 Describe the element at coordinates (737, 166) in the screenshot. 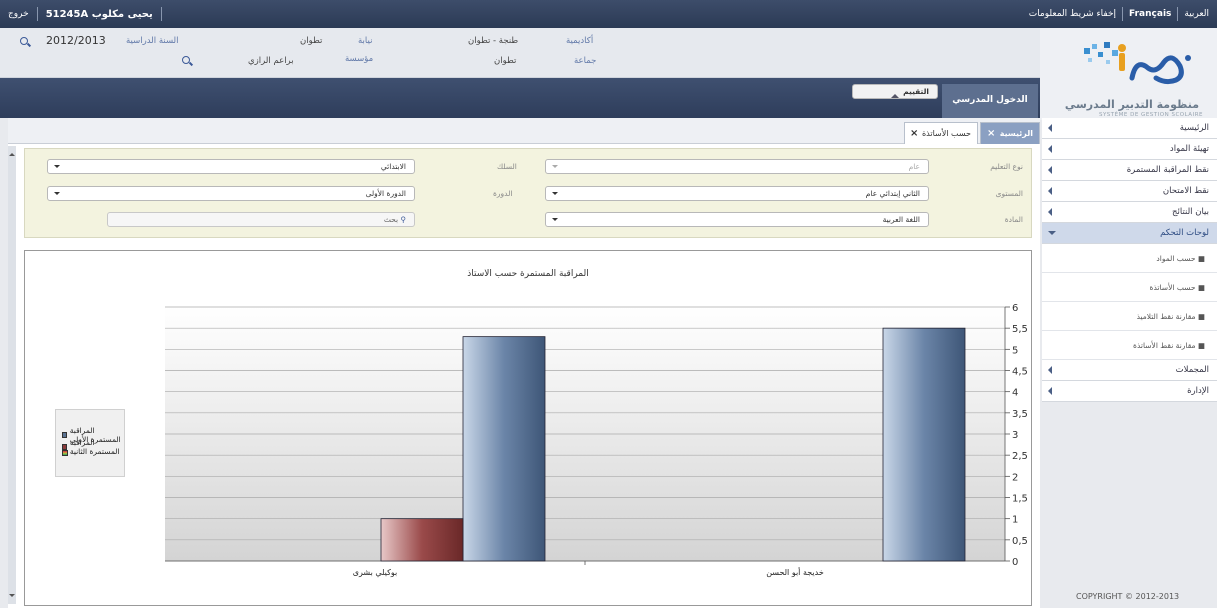

I see `type-select: عام` at that location.